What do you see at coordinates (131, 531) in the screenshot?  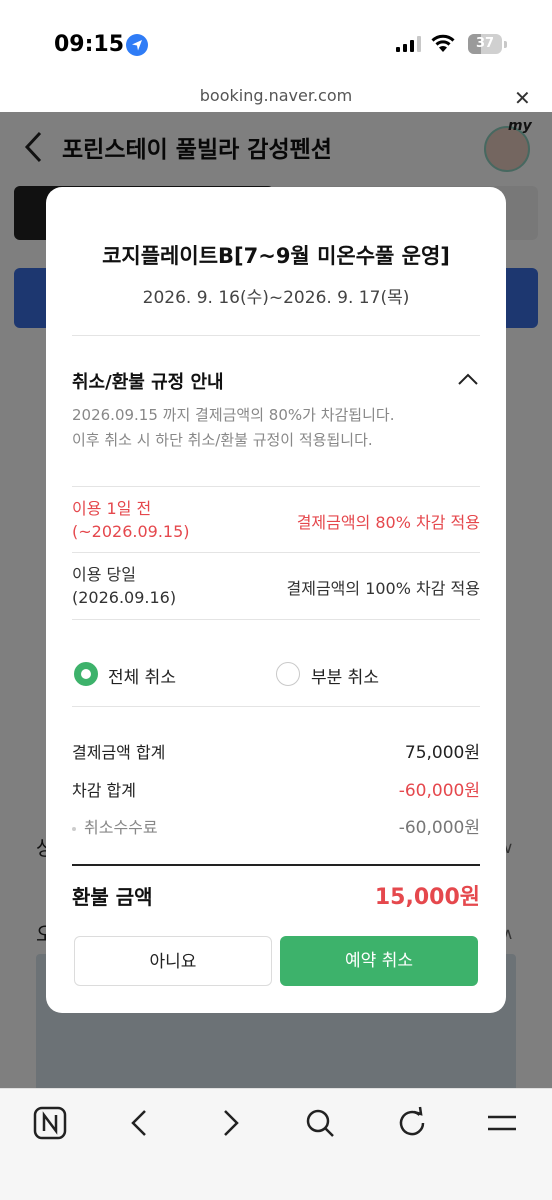 I see `rule-label-line: (~2026.09.15)` at bounding box center [131, 531].